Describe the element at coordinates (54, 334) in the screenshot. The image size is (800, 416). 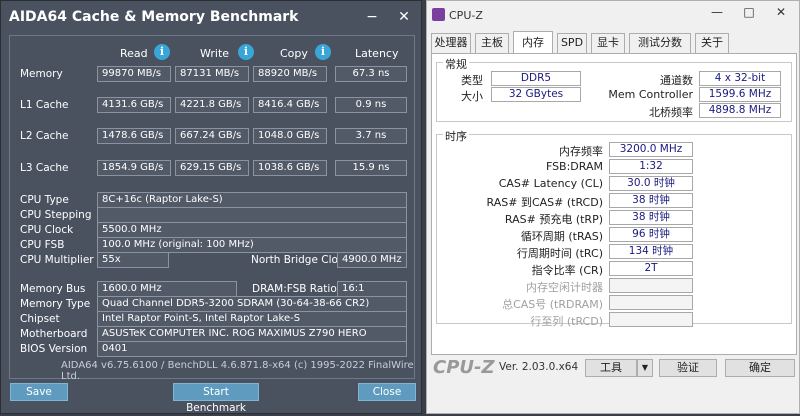
I see `motherboard-label: Motherboard` at that location.